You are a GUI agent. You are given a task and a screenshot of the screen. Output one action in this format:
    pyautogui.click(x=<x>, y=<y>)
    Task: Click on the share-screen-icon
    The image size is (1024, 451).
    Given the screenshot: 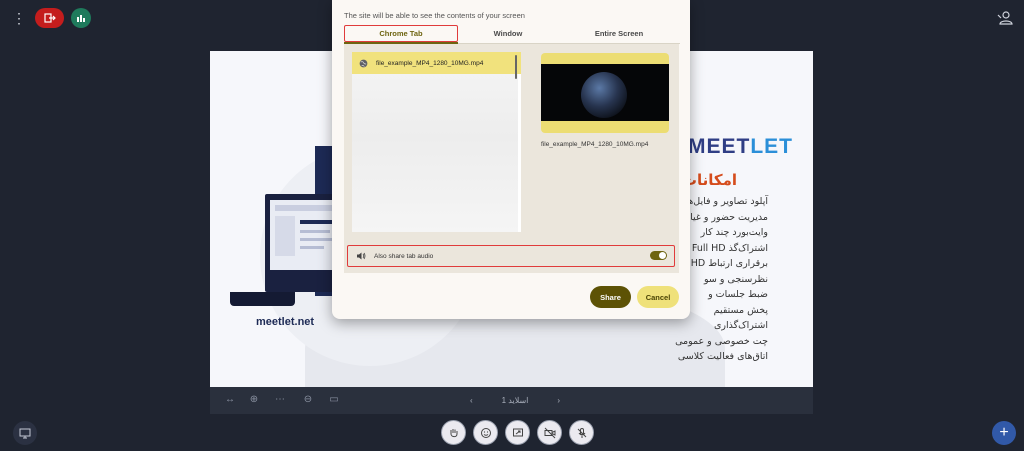 What is the action you would take?
    pyautogui.click(x=517, y=432)
    